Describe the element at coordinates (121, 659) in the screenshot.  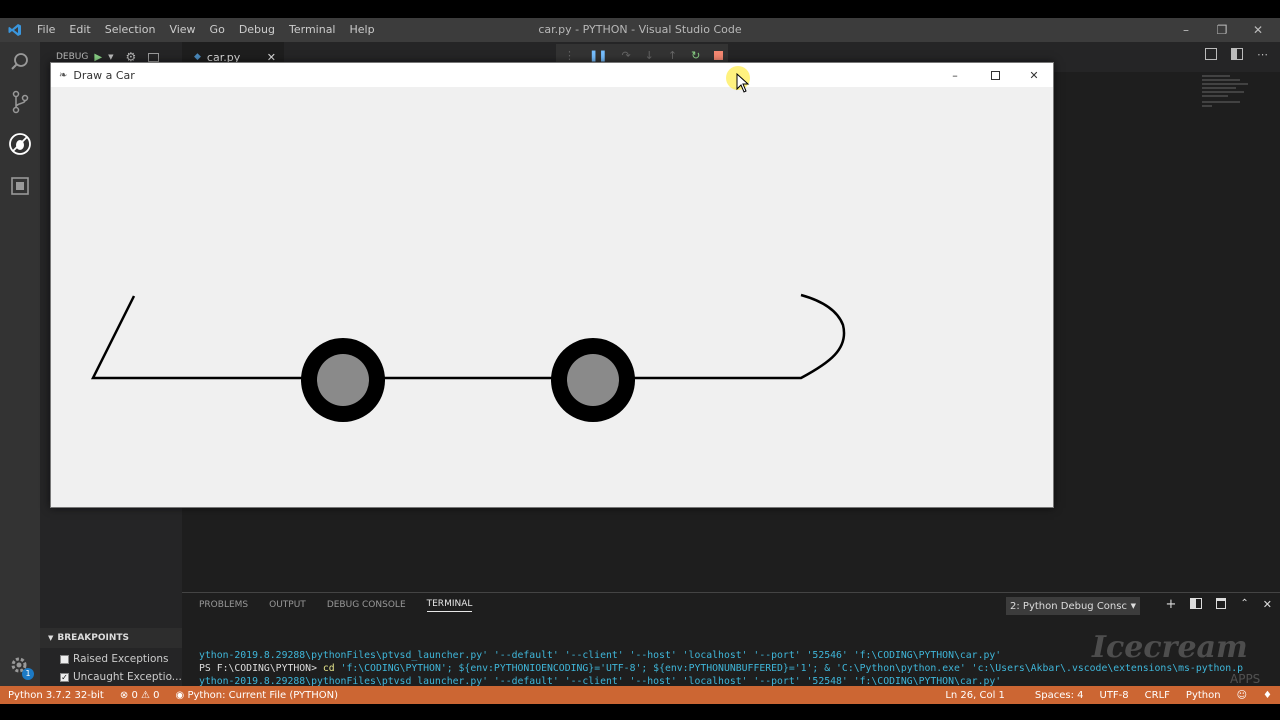
I see `breakpoint-label: Raised Exceptions` at that location.